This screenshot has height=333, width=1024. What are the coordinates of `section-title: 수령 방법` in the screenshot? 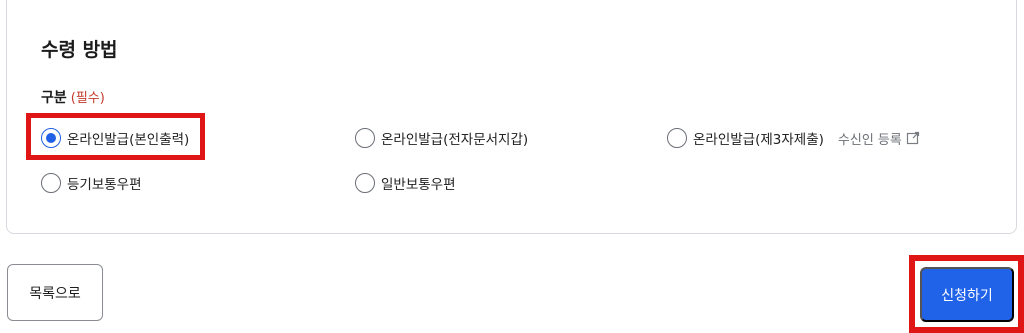 It's located at (79, 50).